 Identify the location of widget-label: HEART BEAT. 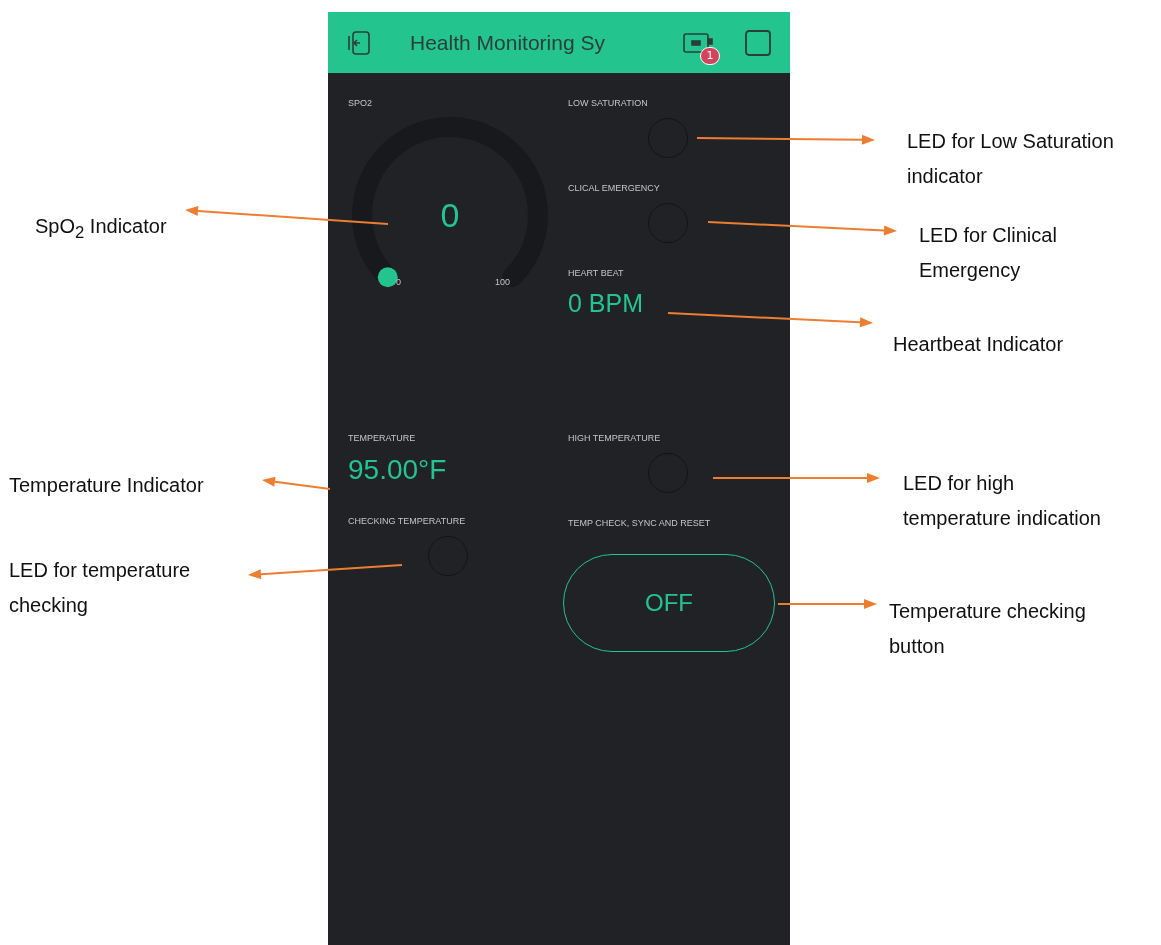
(596, 273).